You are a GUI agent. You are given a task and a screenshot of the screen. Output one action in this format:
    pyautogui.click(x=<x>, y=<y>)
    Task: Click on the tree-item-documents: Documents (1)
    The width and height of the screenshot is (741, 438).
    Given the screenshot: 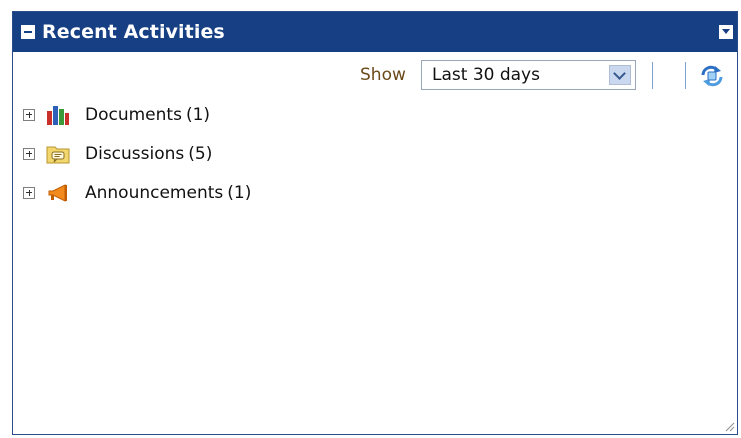 What is the action you would take?
    pyautogui.click(x=137, y=114)
    